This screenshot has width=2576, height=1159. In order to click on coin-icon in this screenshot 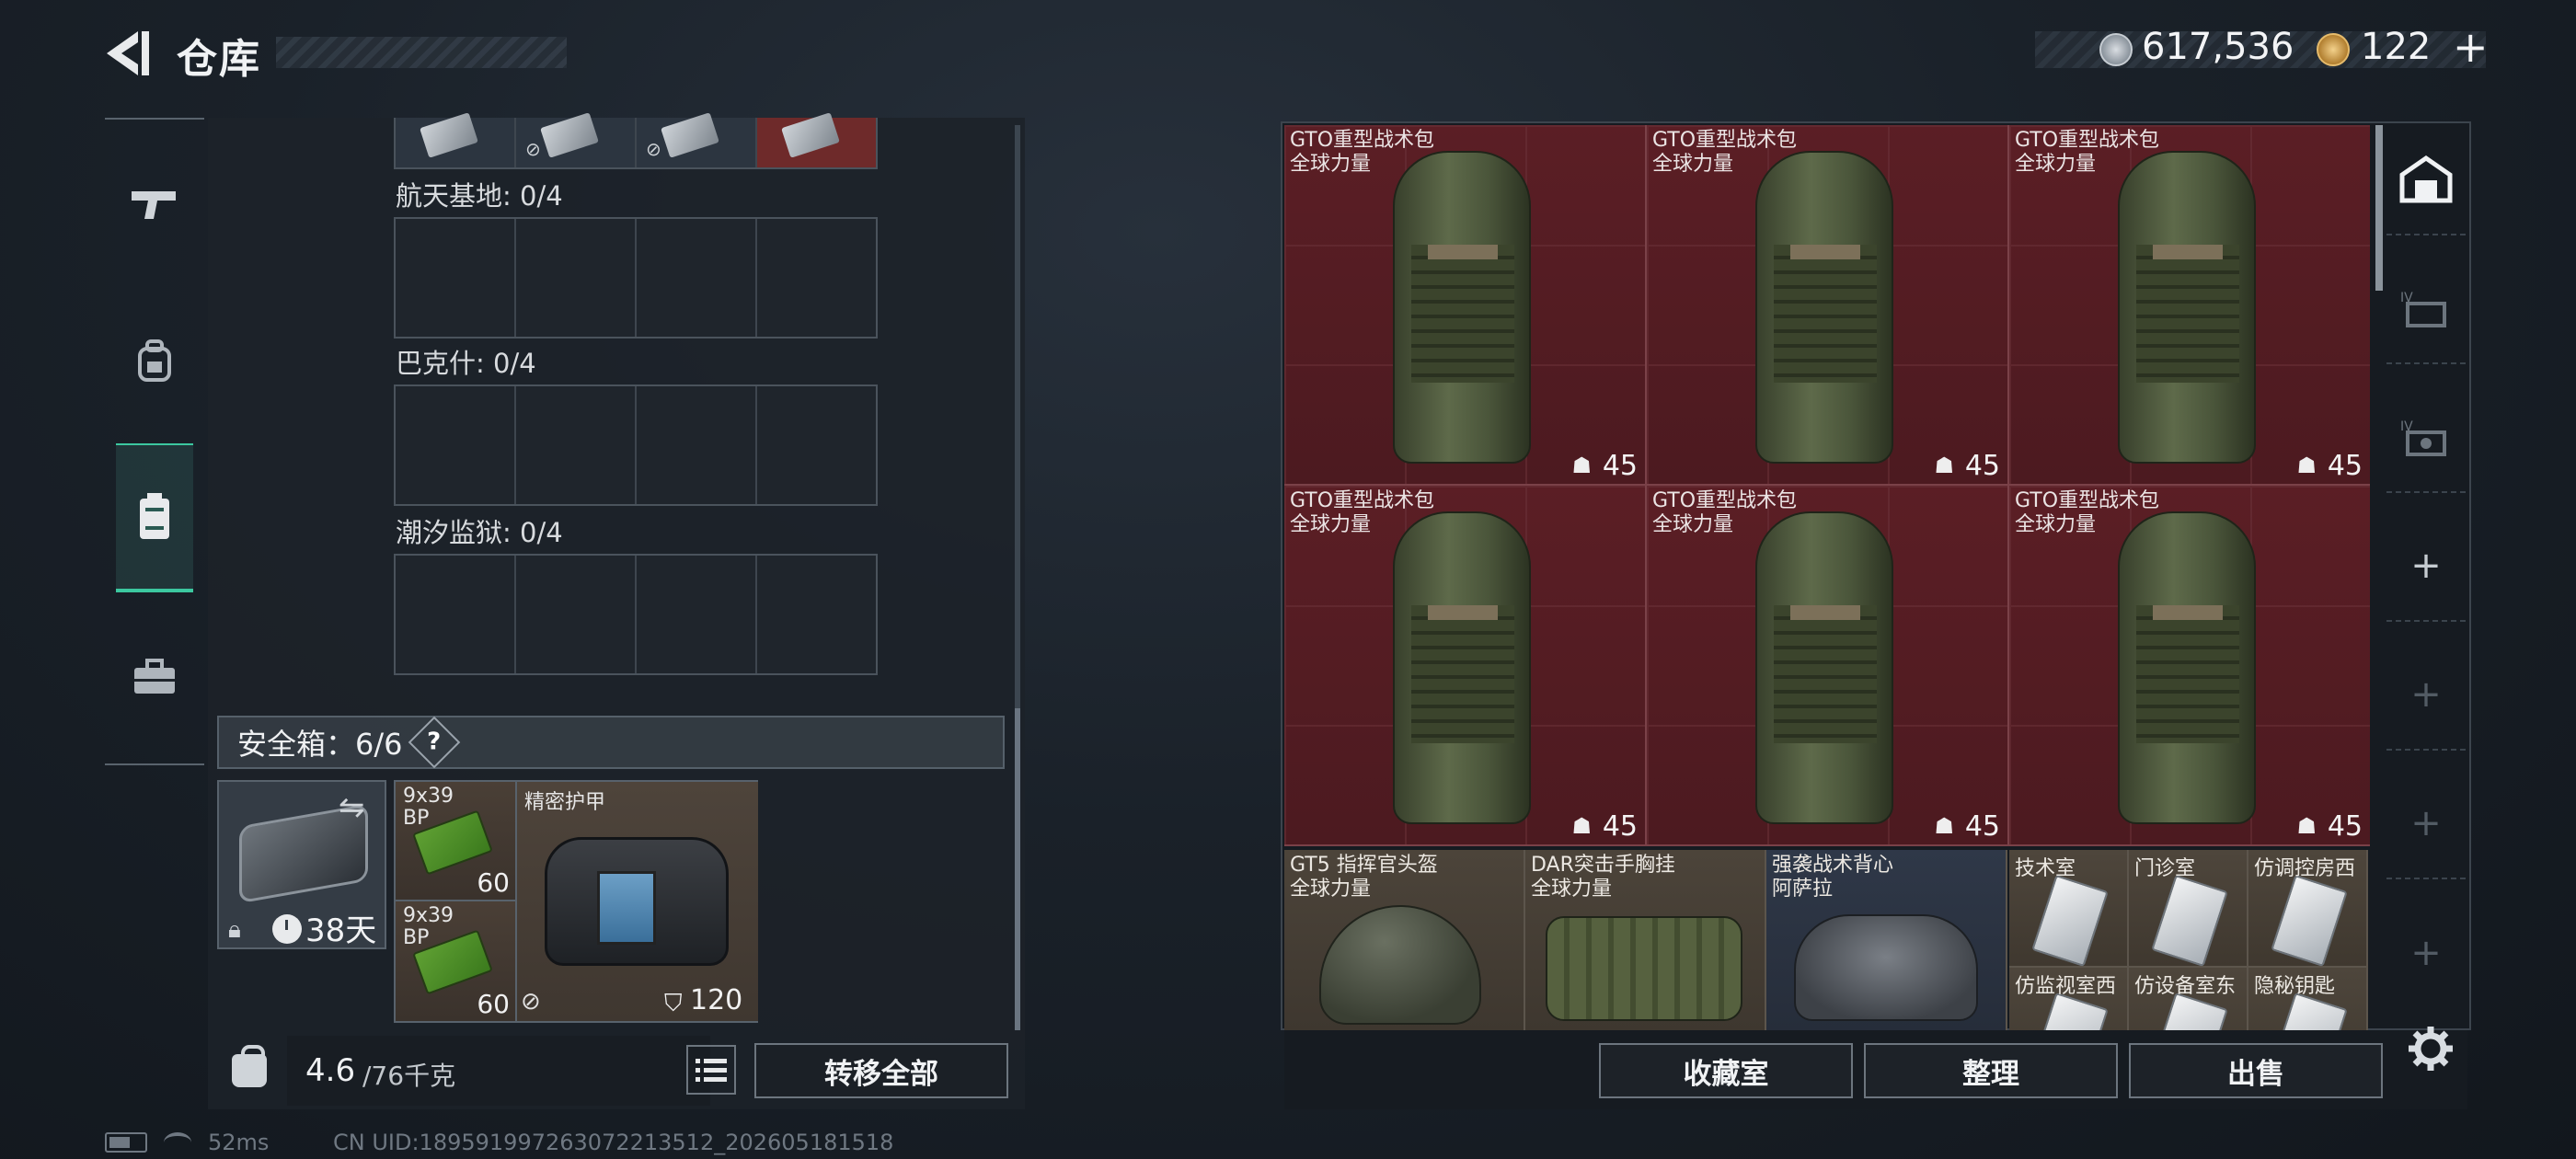, I will do `click(2116, 49)`.